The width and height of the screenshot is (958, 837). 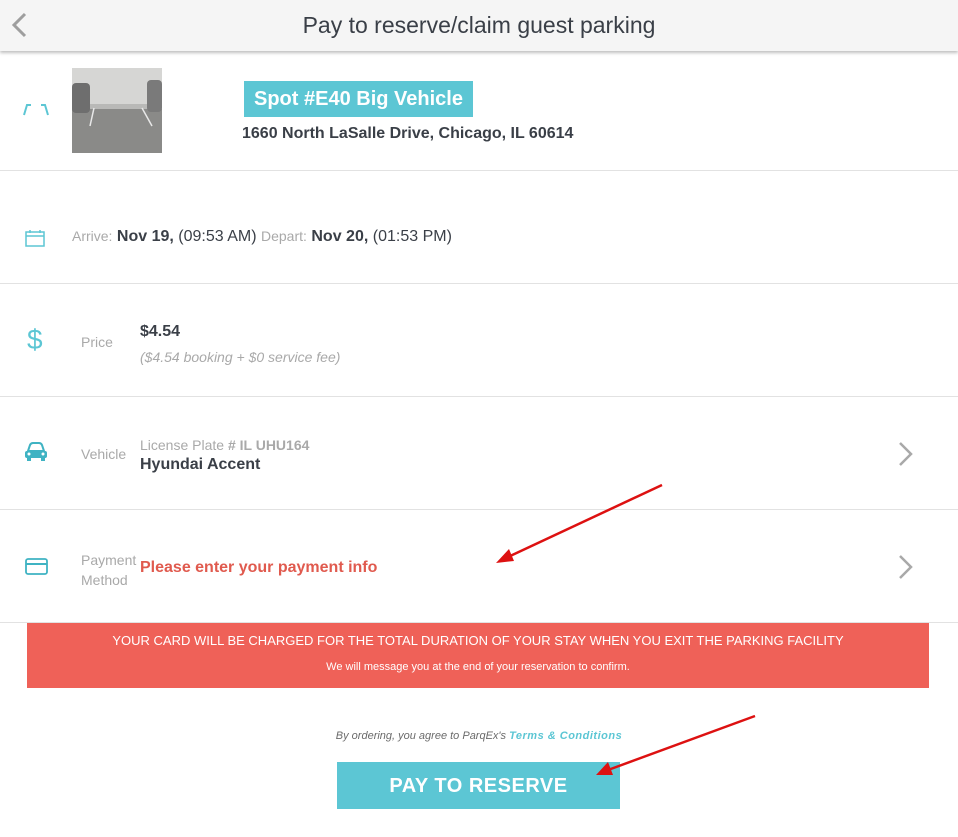 I want to click on payment-prompt: Please enter your payment info, so click(x=258, y=568).